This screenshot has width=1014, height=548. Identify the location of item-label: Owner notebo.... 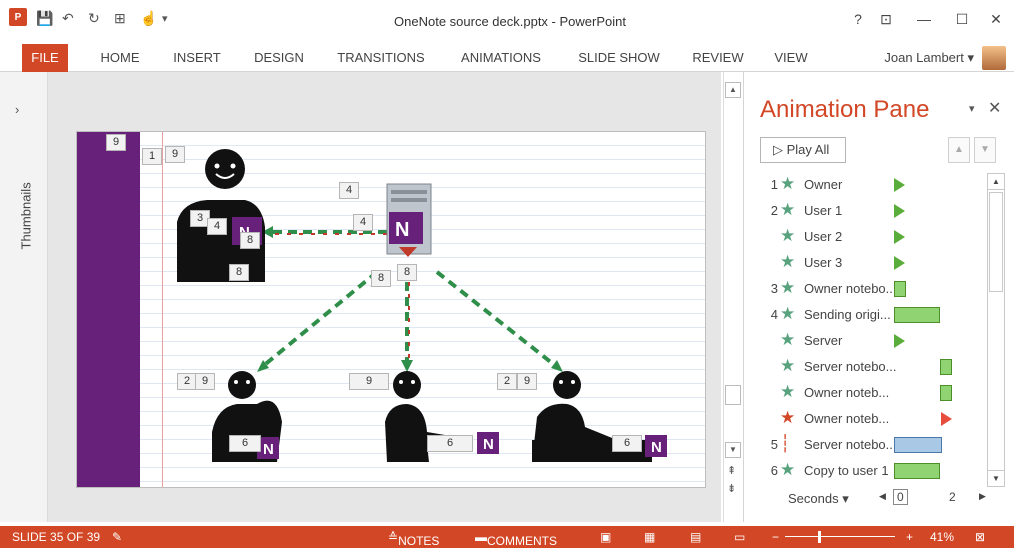
(850, 288).